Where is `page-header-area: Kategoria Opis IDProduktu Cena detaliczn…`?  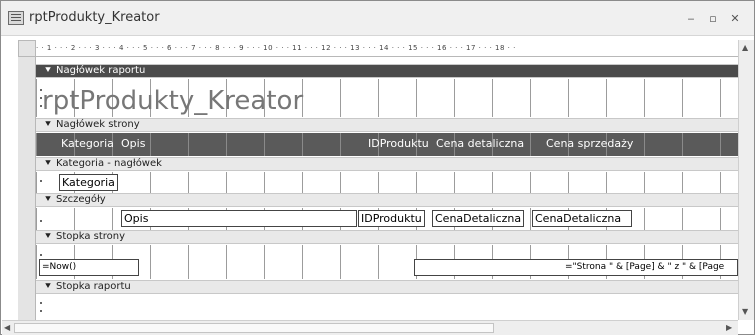
page-header-area: Kategoria Opis IDProduktu Cena detaliczn… is located at coordinates (387, 144).